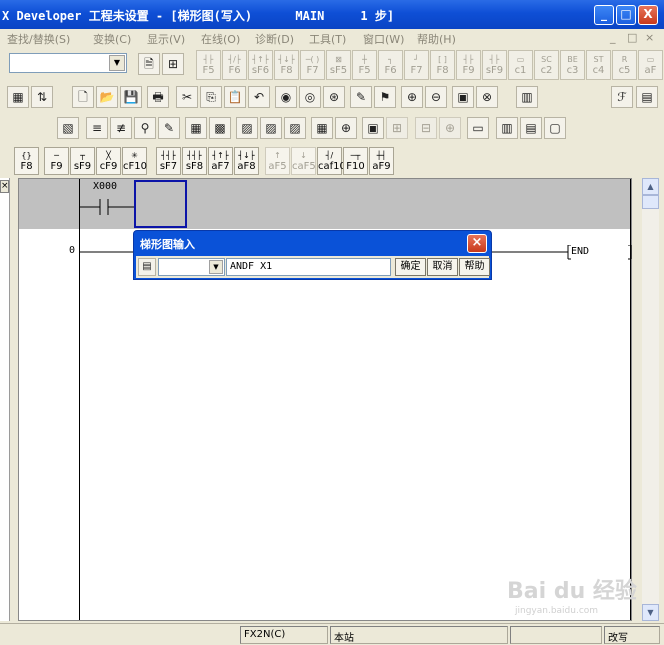 This screenshot has width=664, height=645. I want to click on help-button: 帮助, so click(474, 267).